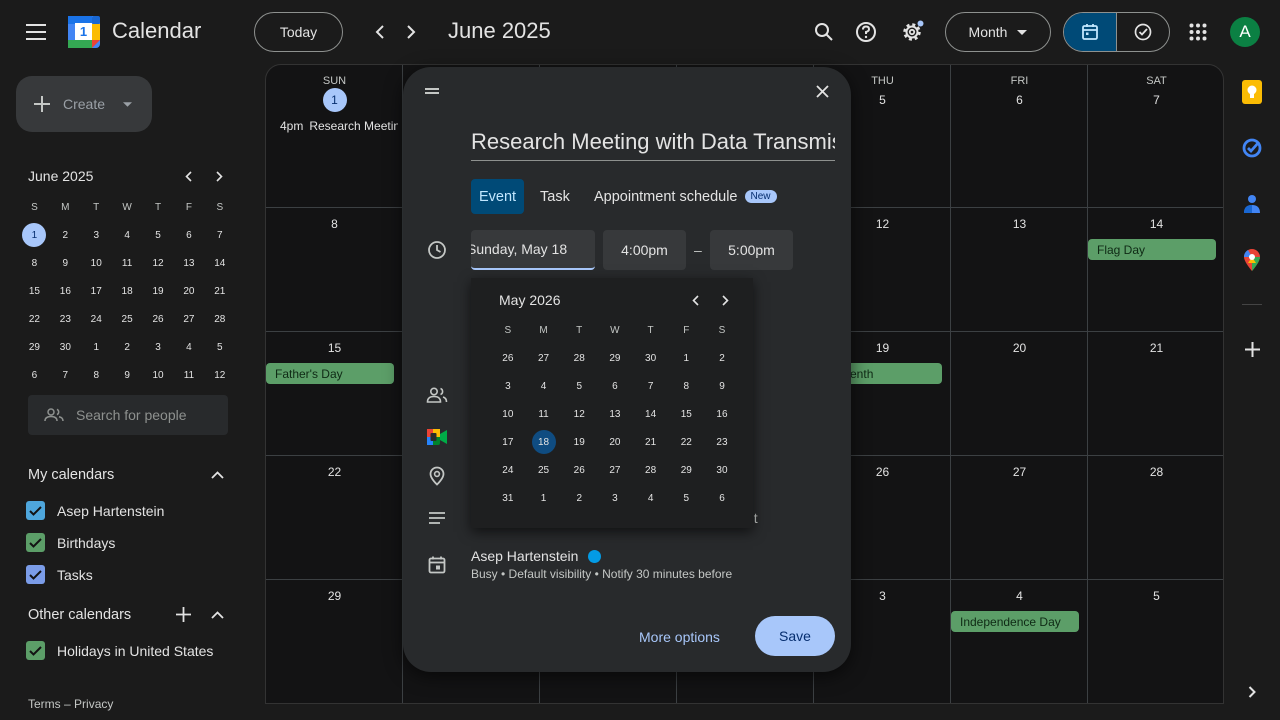  I want to click on picker-day: 25, so click(544, 470).